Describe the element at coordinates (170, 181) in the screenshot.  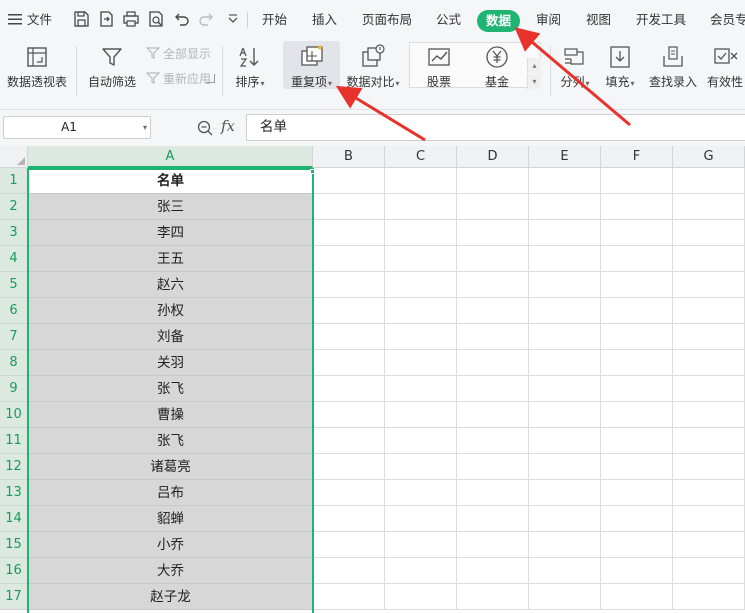
I see `header-cell: 名单` at that location.